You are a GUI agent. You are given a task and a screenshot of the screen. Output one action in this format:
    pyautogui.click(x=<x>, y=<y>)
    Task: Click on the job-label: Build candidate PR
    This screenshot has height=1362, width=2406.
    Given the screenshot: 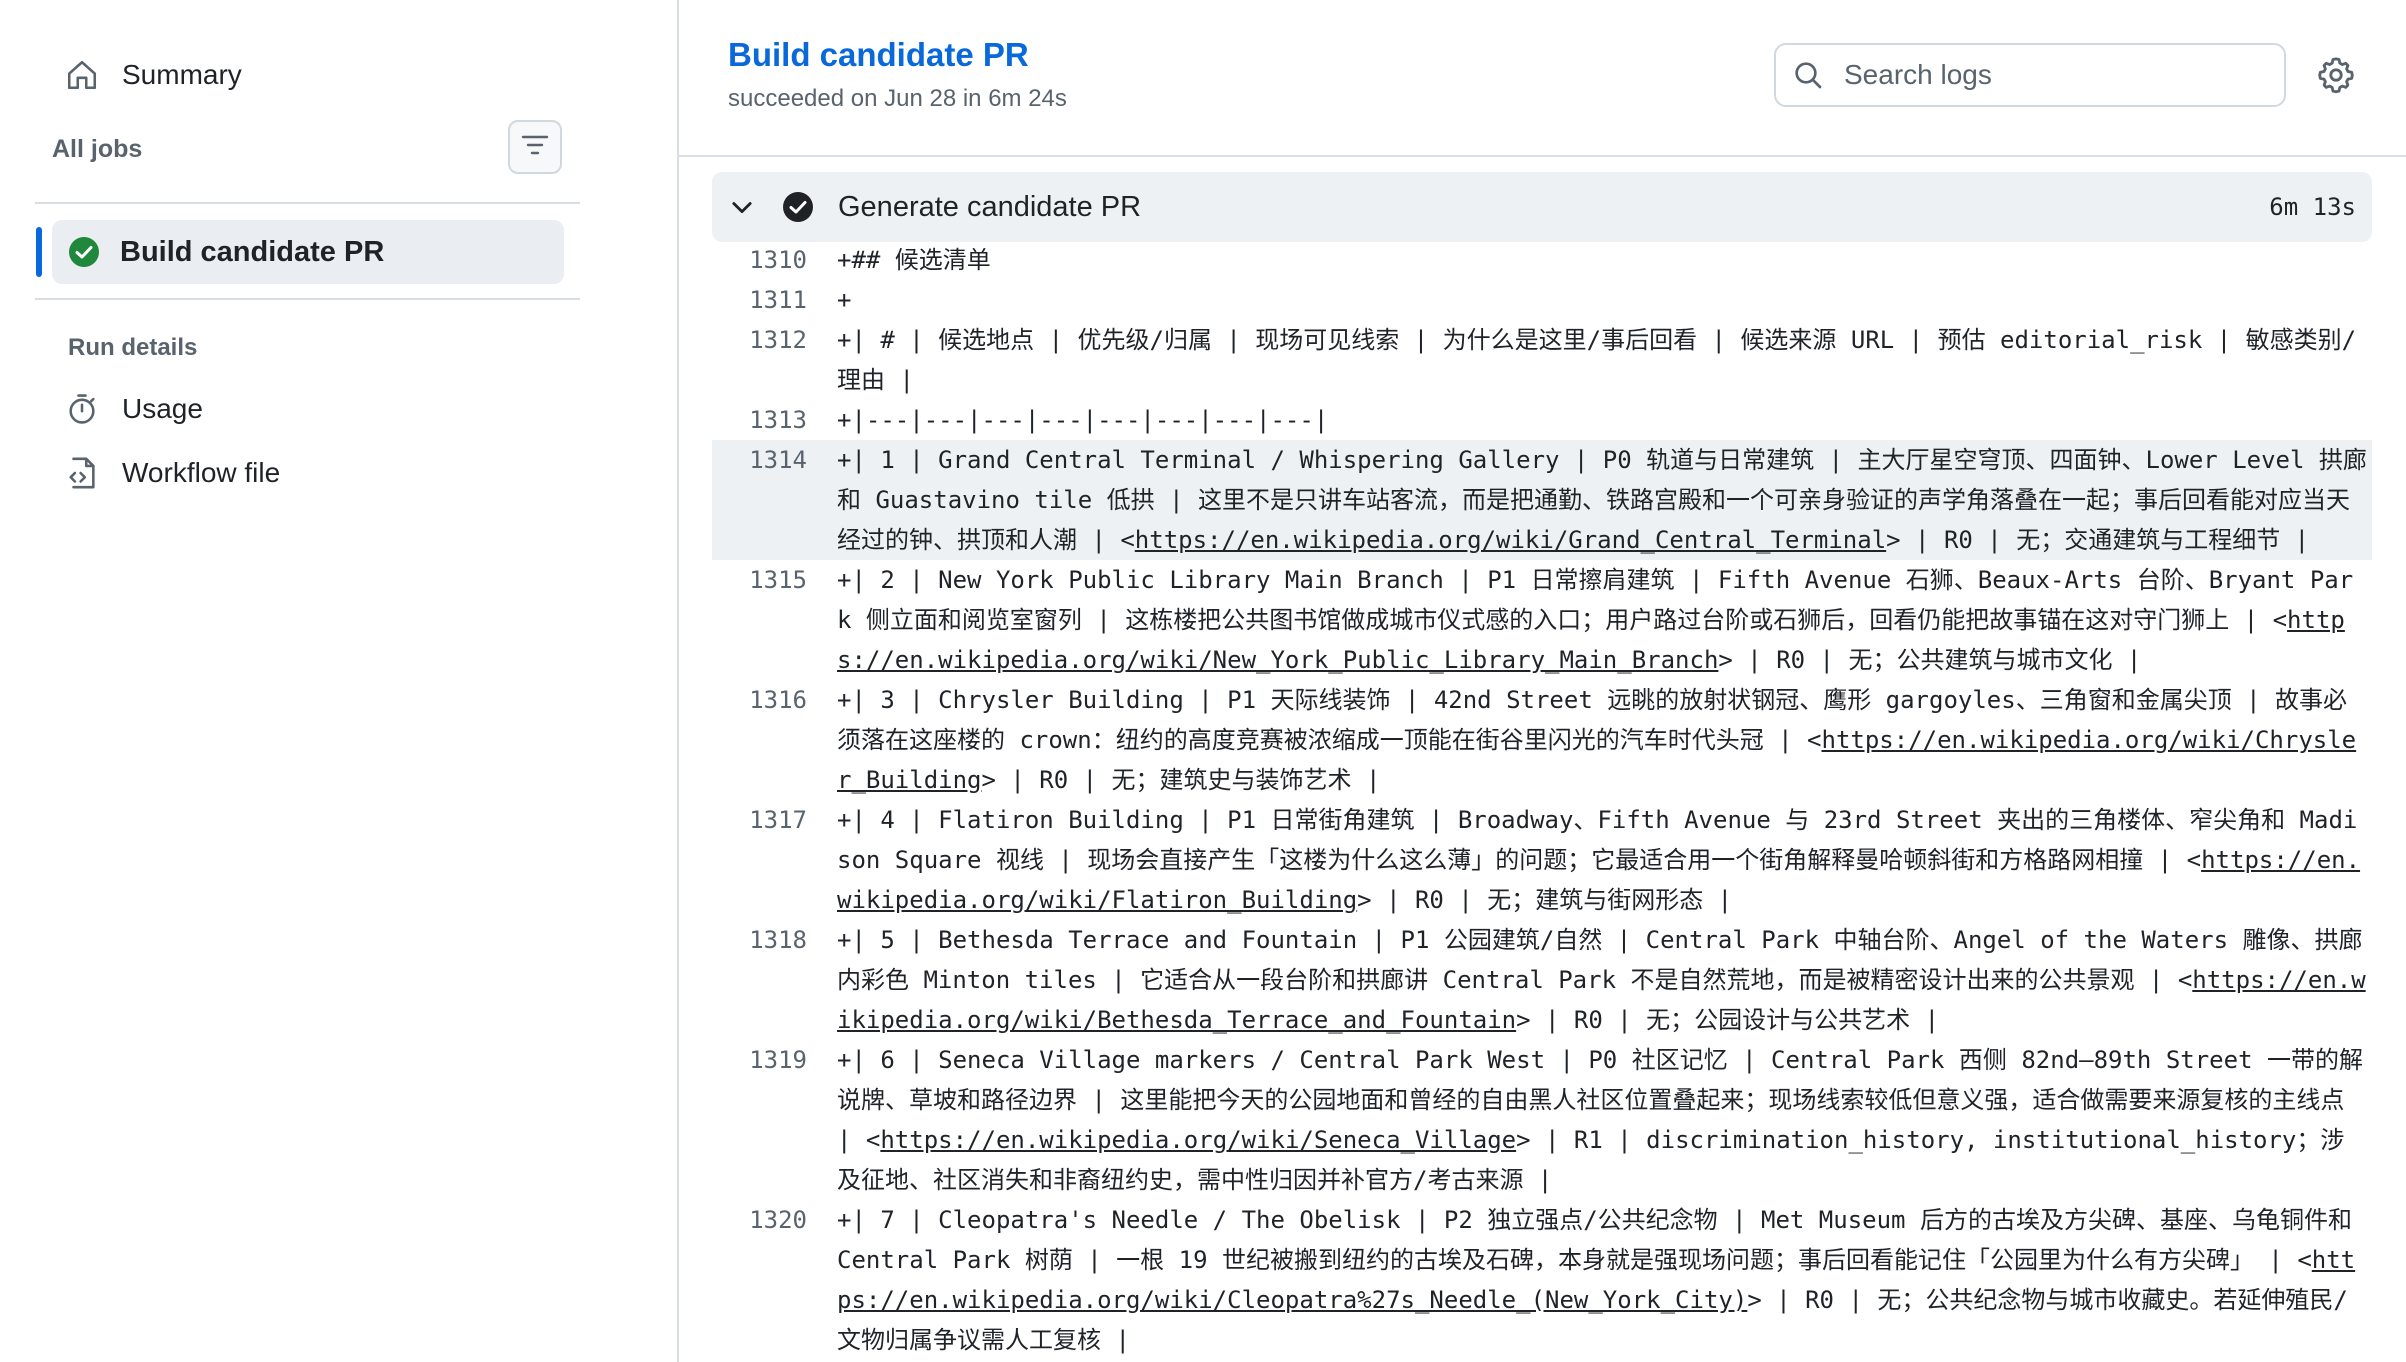 What is the action you would take?
    pyautogui.click(x=252, y=251)
    